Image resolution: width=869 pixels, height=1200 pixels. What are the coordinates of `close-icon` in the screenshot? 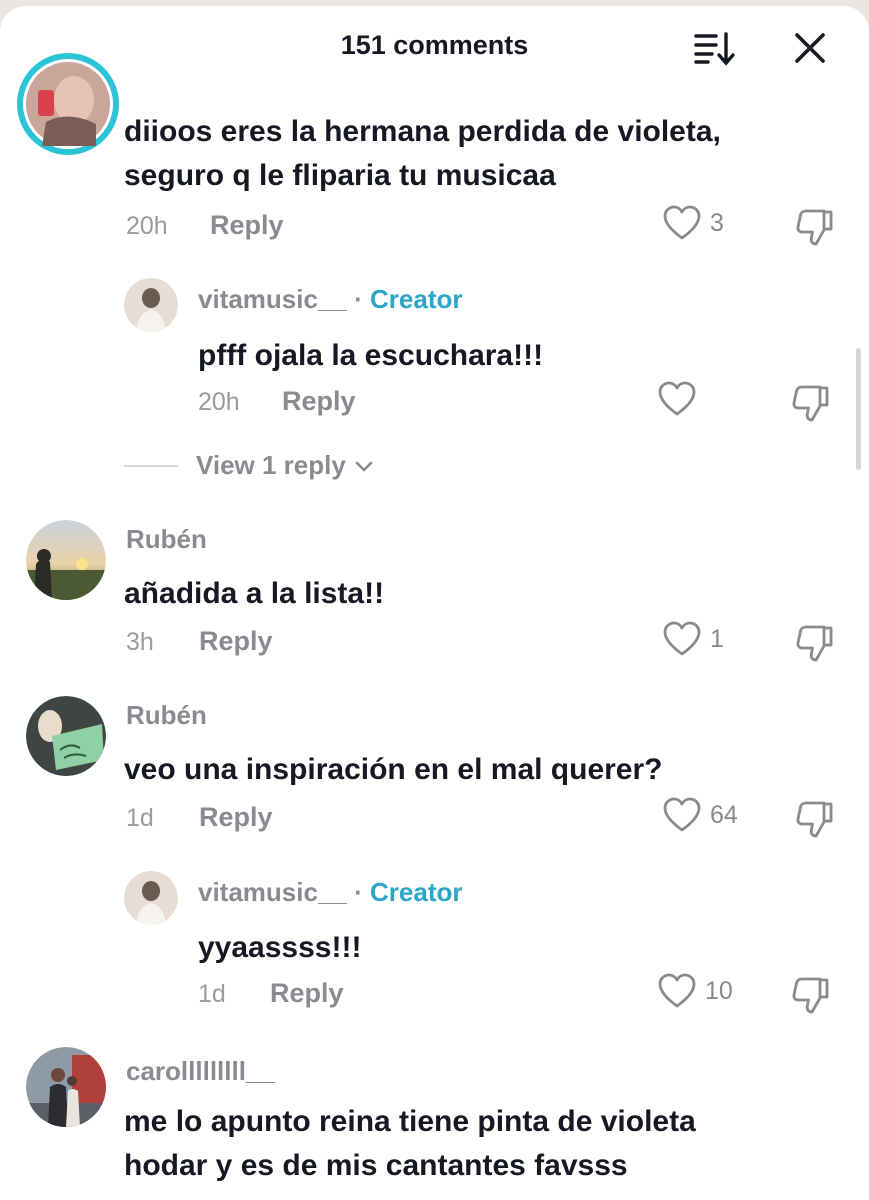 It's located at (810, 48).